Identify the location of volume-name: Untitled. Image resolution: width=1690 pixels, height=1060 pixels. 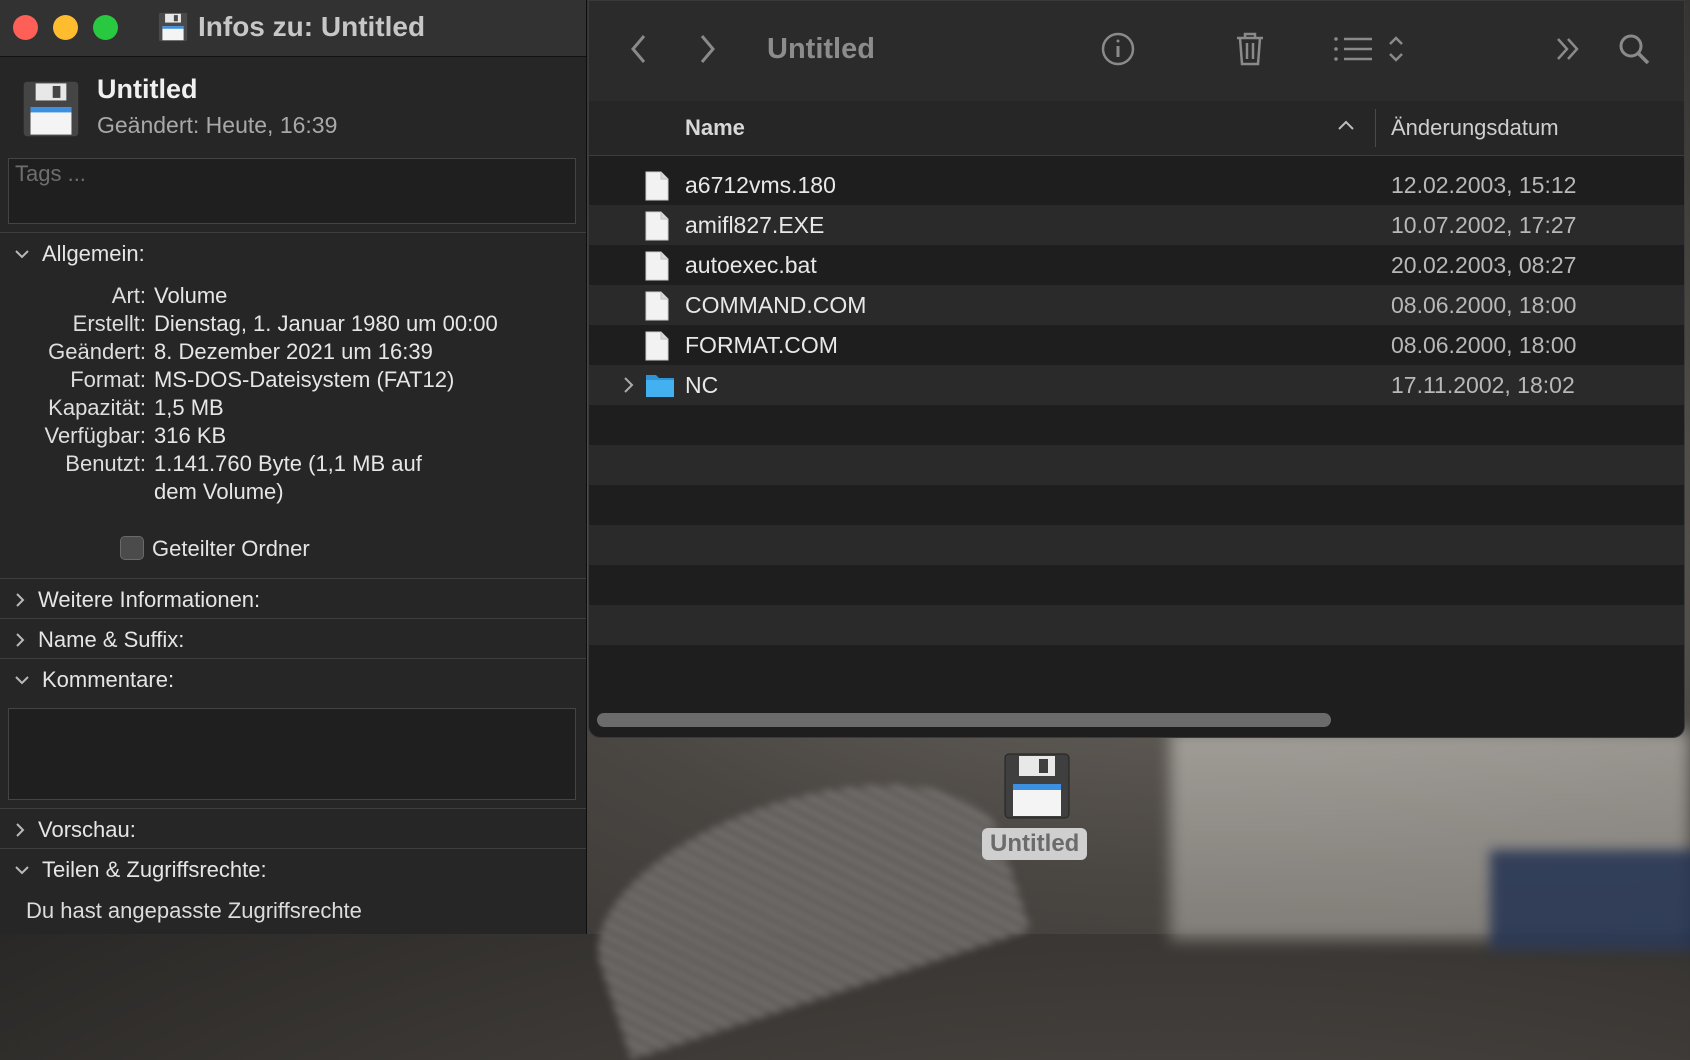
(147, 89).